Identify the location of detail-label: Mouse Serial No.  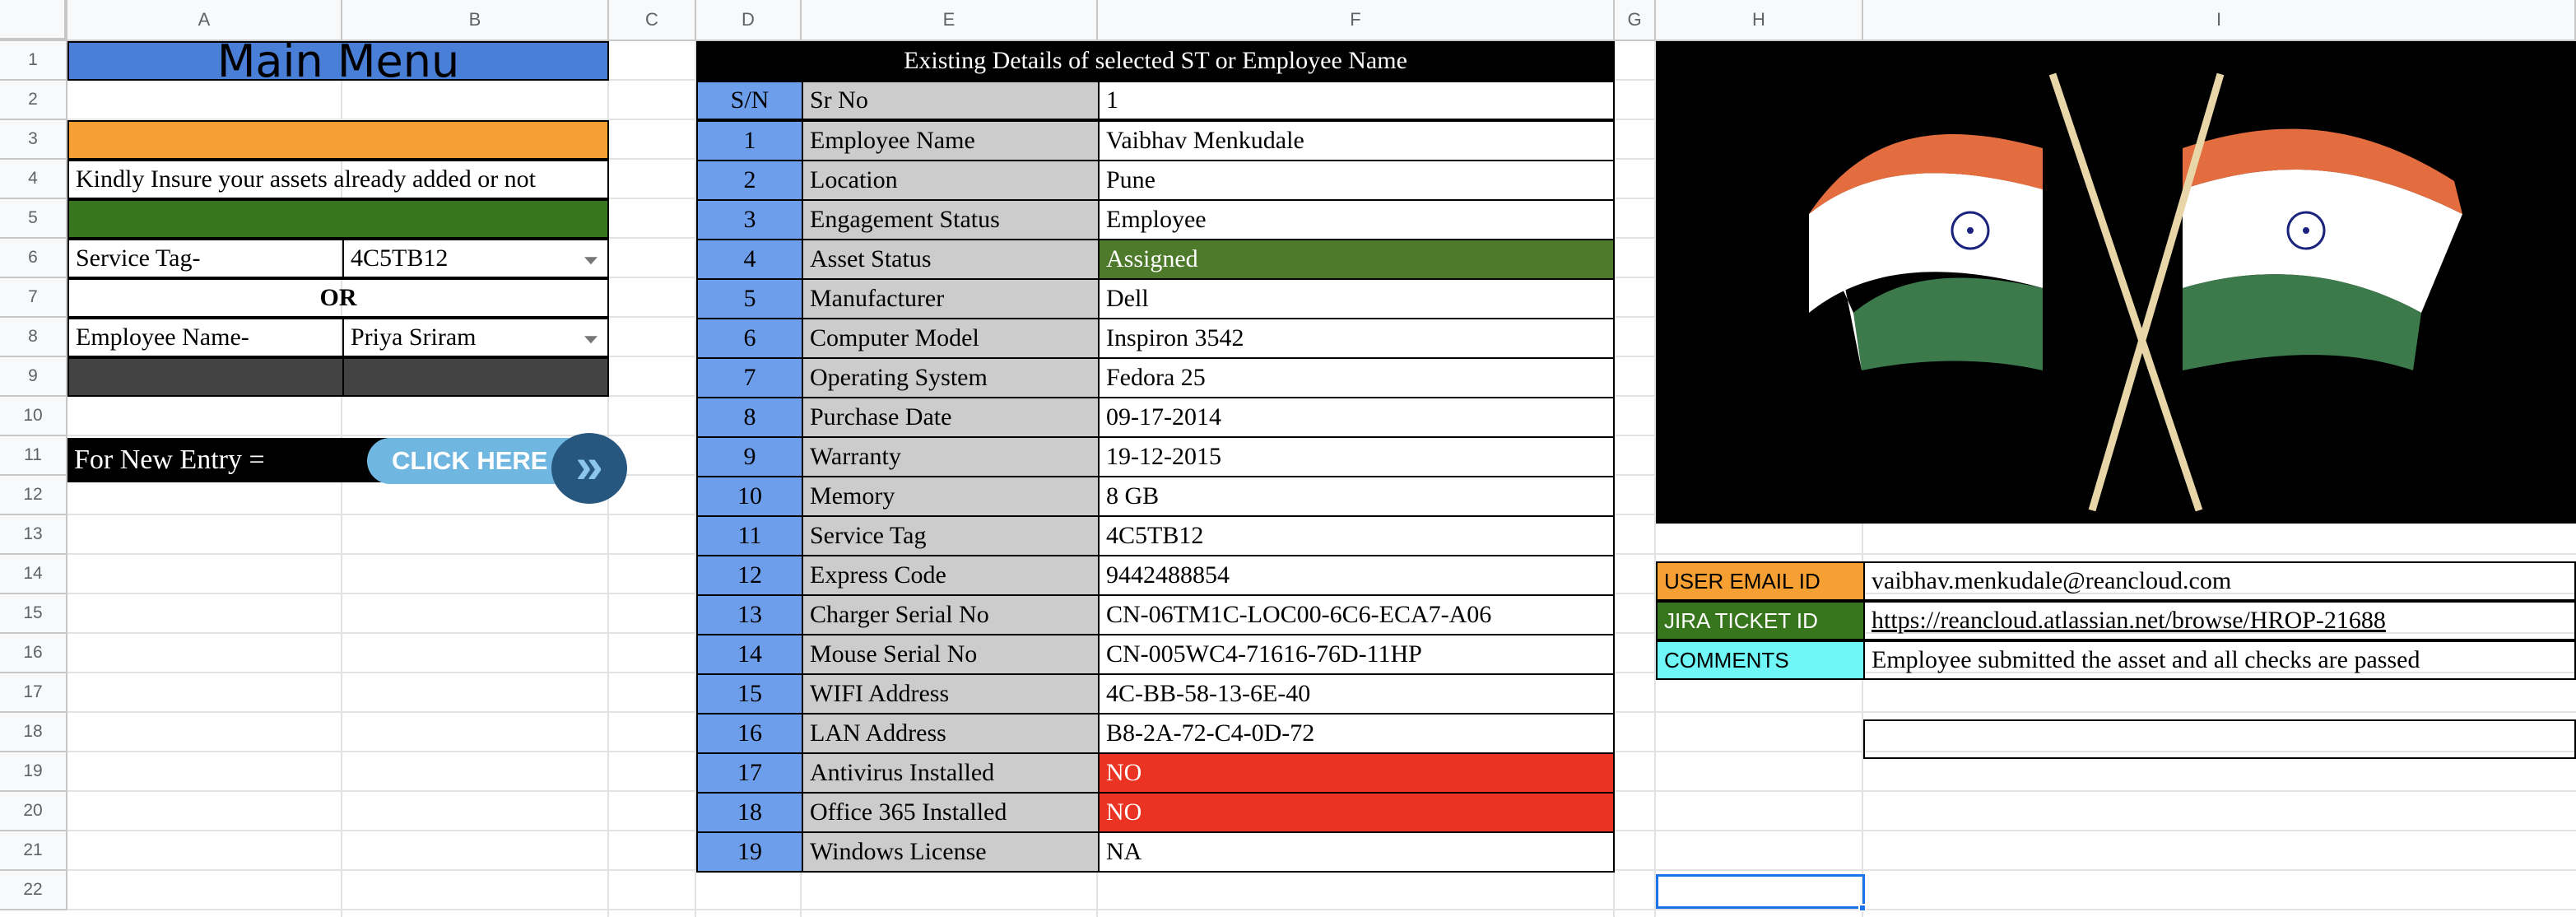
(951, 654).